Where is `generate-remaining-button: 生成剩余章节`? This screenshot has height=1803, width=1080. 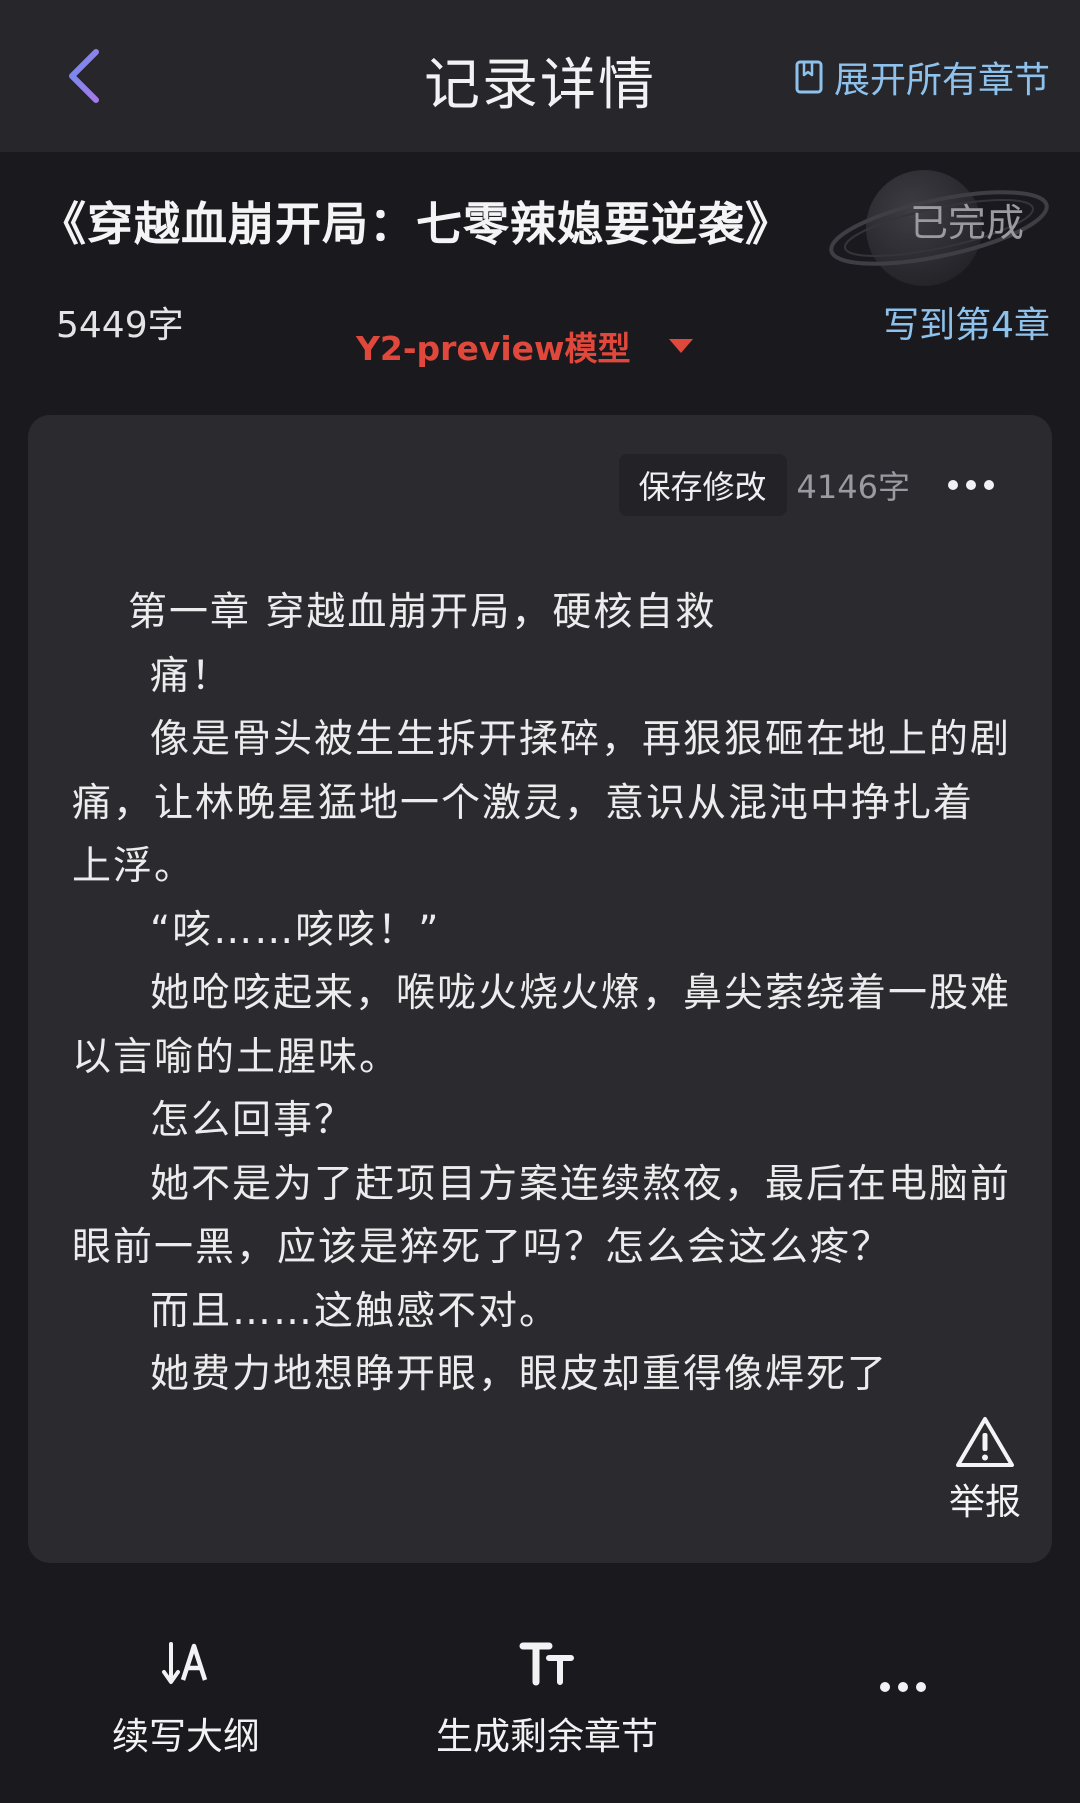 generate-remaining-button: 生成剩余章节 is located at coordinates (547, 1700).